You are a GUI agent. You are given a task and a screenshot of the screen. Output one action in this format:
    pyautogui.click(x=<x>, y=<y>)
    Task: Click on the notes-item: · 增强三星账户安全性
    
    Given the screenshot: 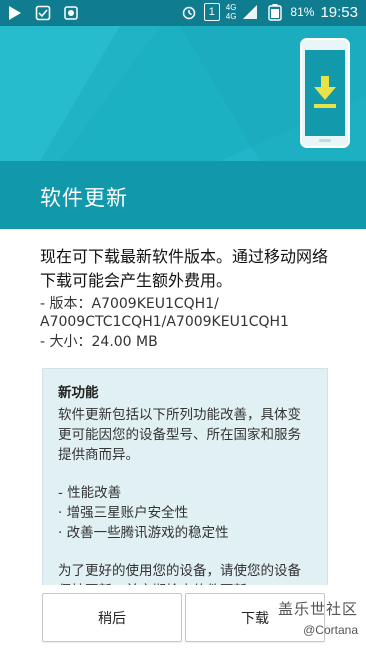 What is the action you would take?
    pyautogui.click(x=123, y=513)
    